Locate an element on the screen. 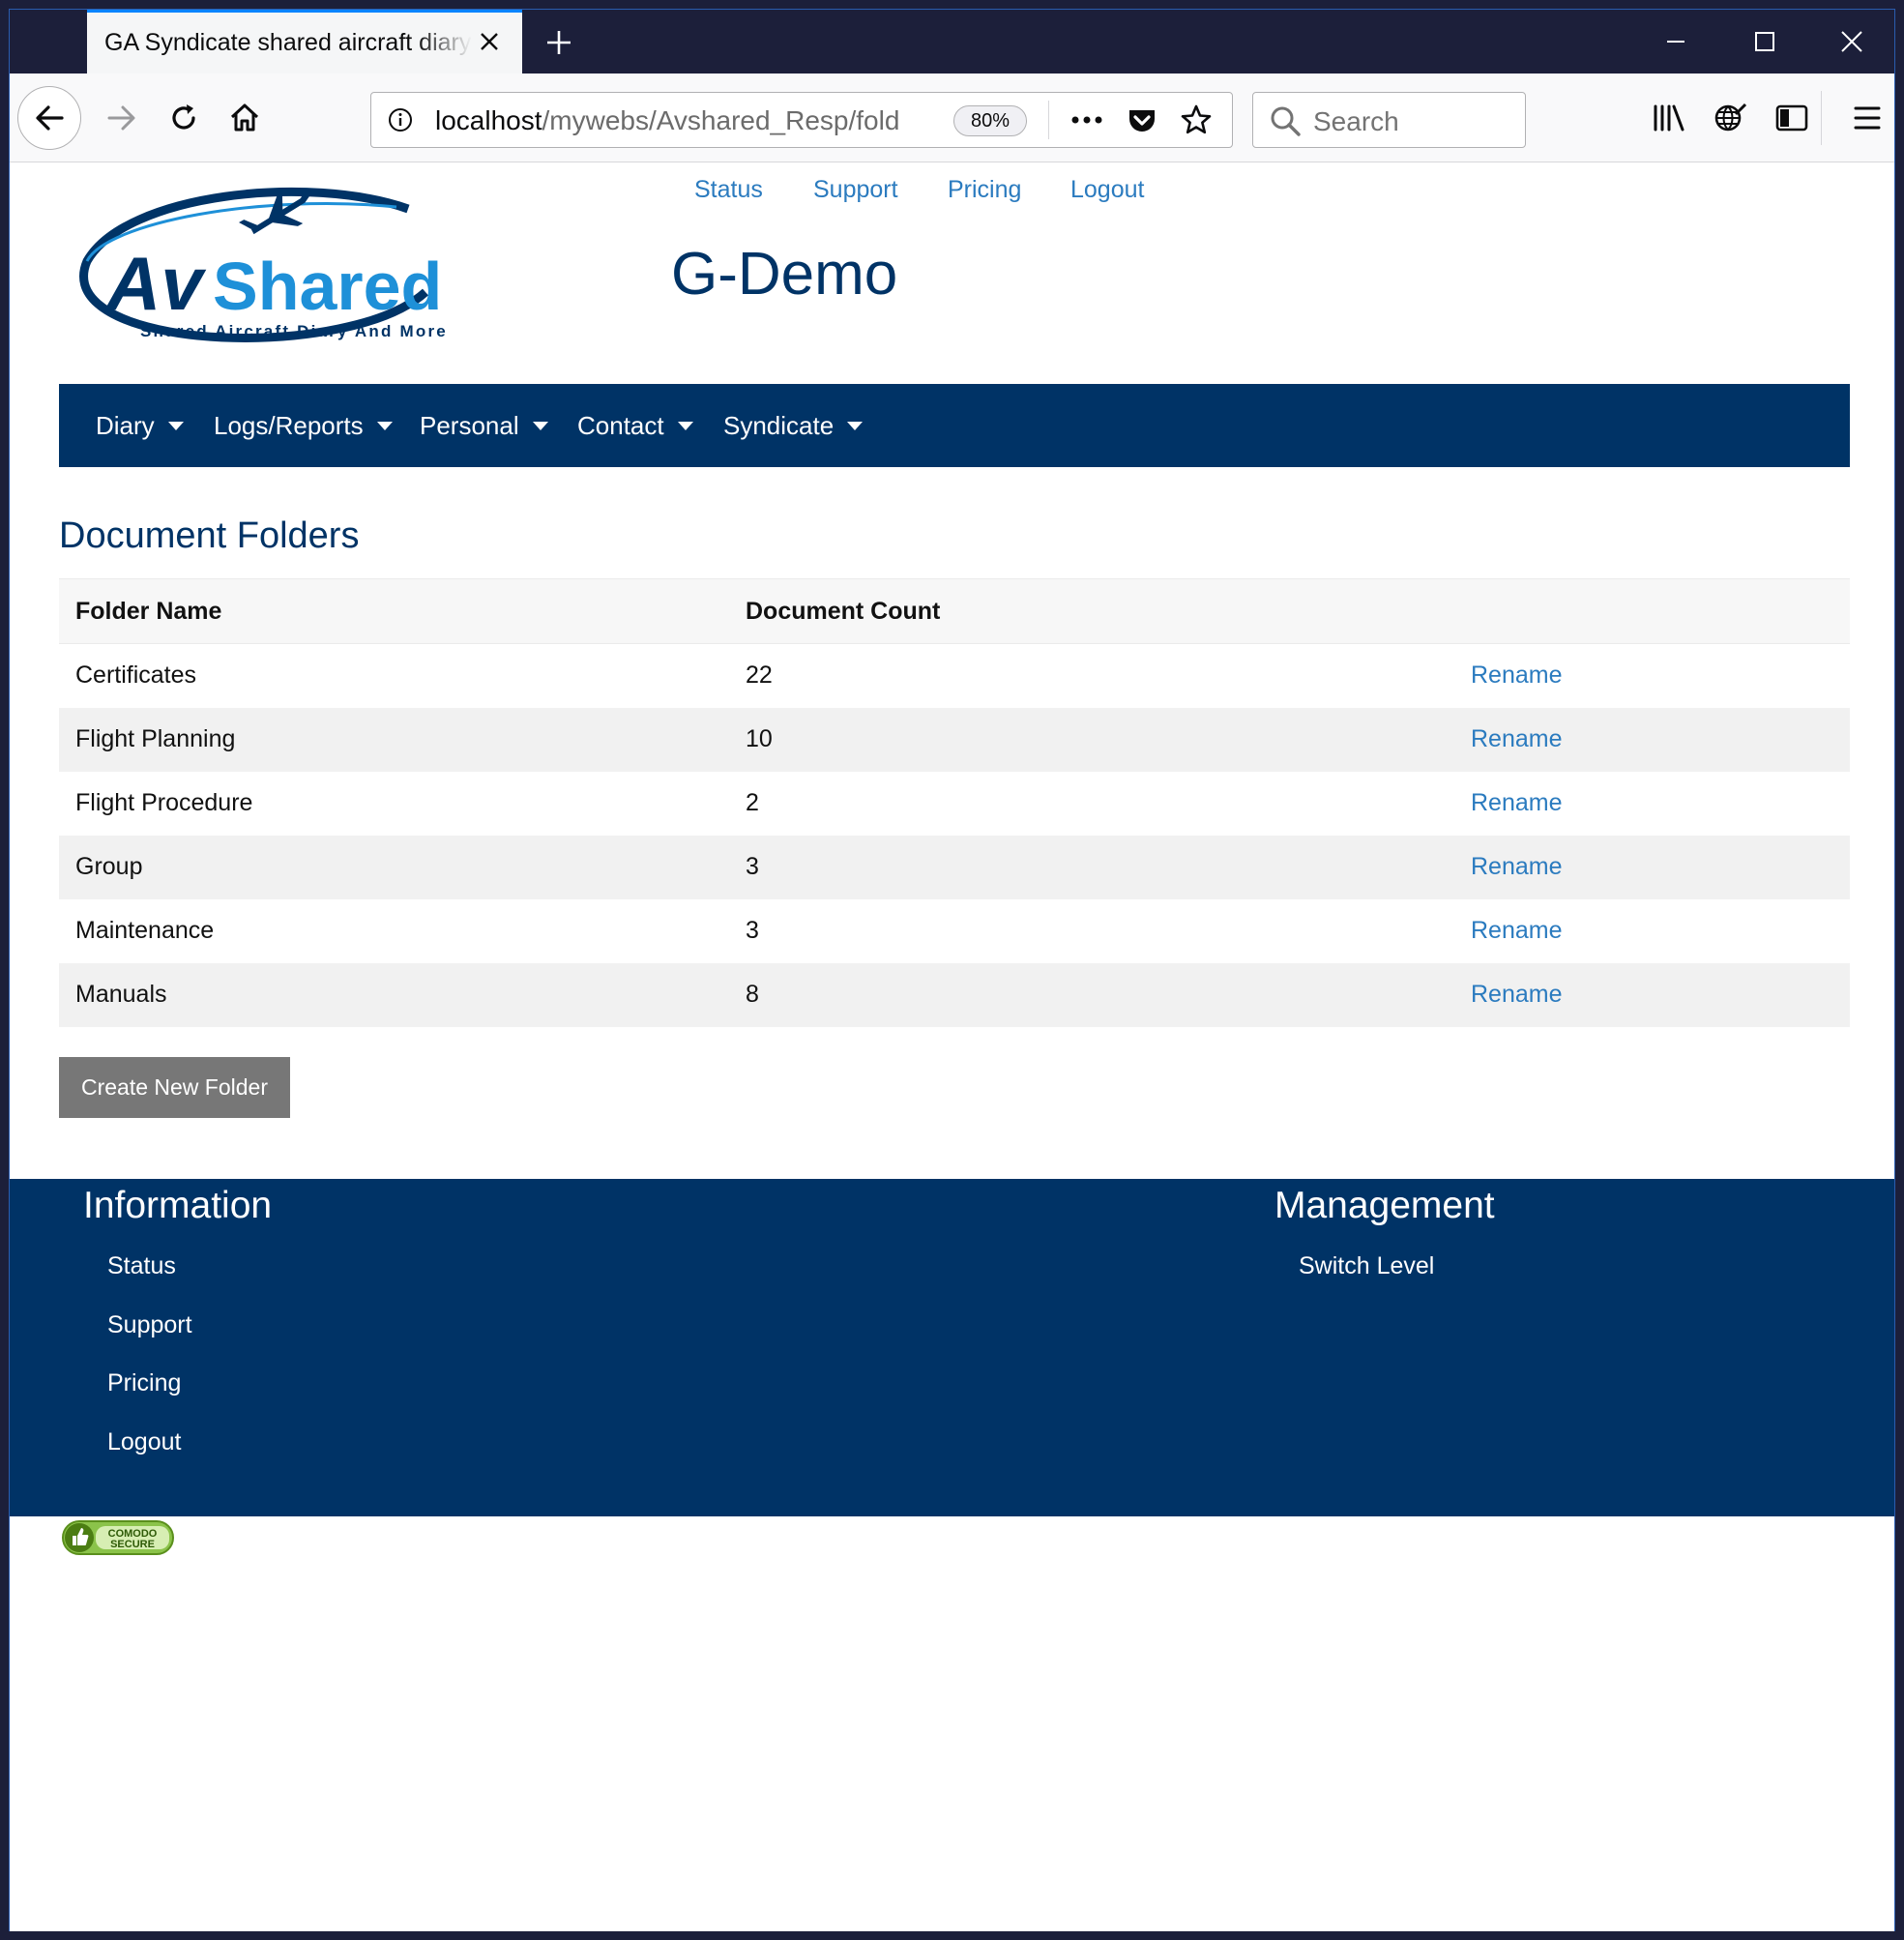 The image size is (1904, 1940). browser-tab: GA Syndicate shared aircraft diary by is located at coordinates (304, 41).